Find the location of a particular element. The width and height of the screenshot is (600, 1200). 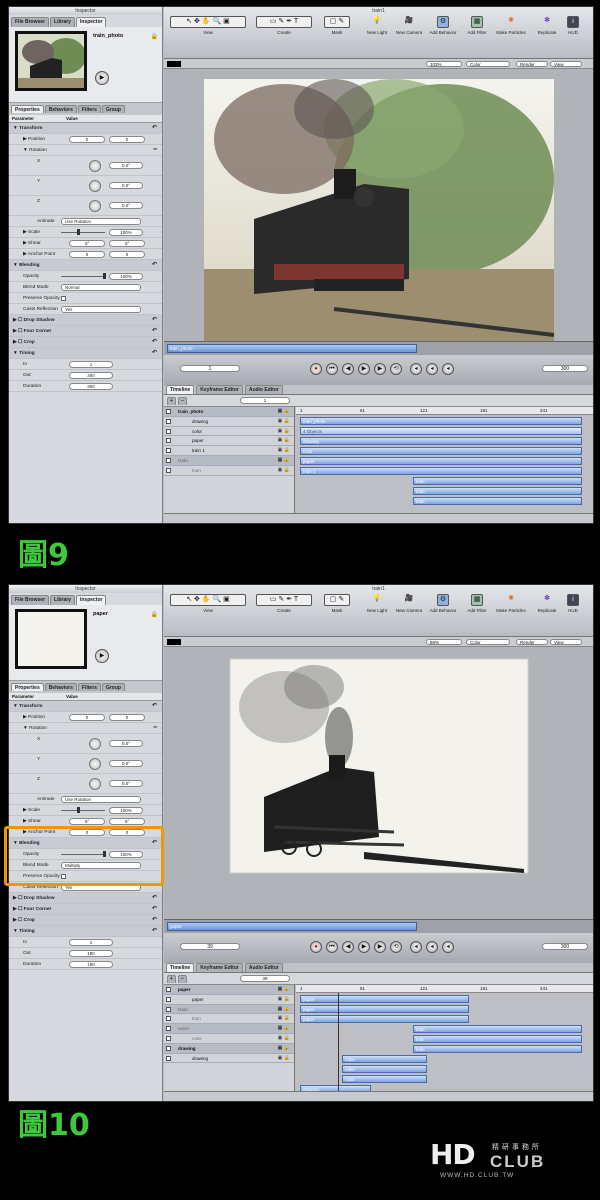

step-back-button: ◀ is located at coordinates (348, 369).